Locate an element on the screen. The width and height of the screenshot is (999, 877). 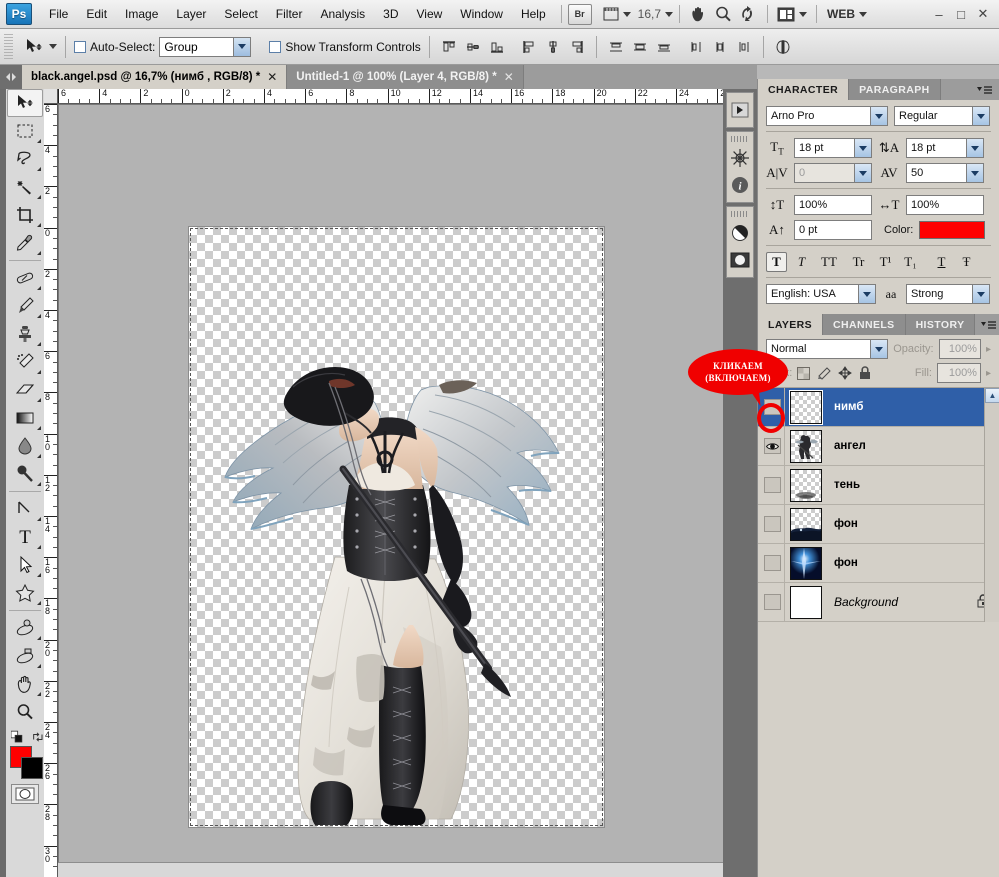
faux-bold-button: T is located at coordinates (776, 262).